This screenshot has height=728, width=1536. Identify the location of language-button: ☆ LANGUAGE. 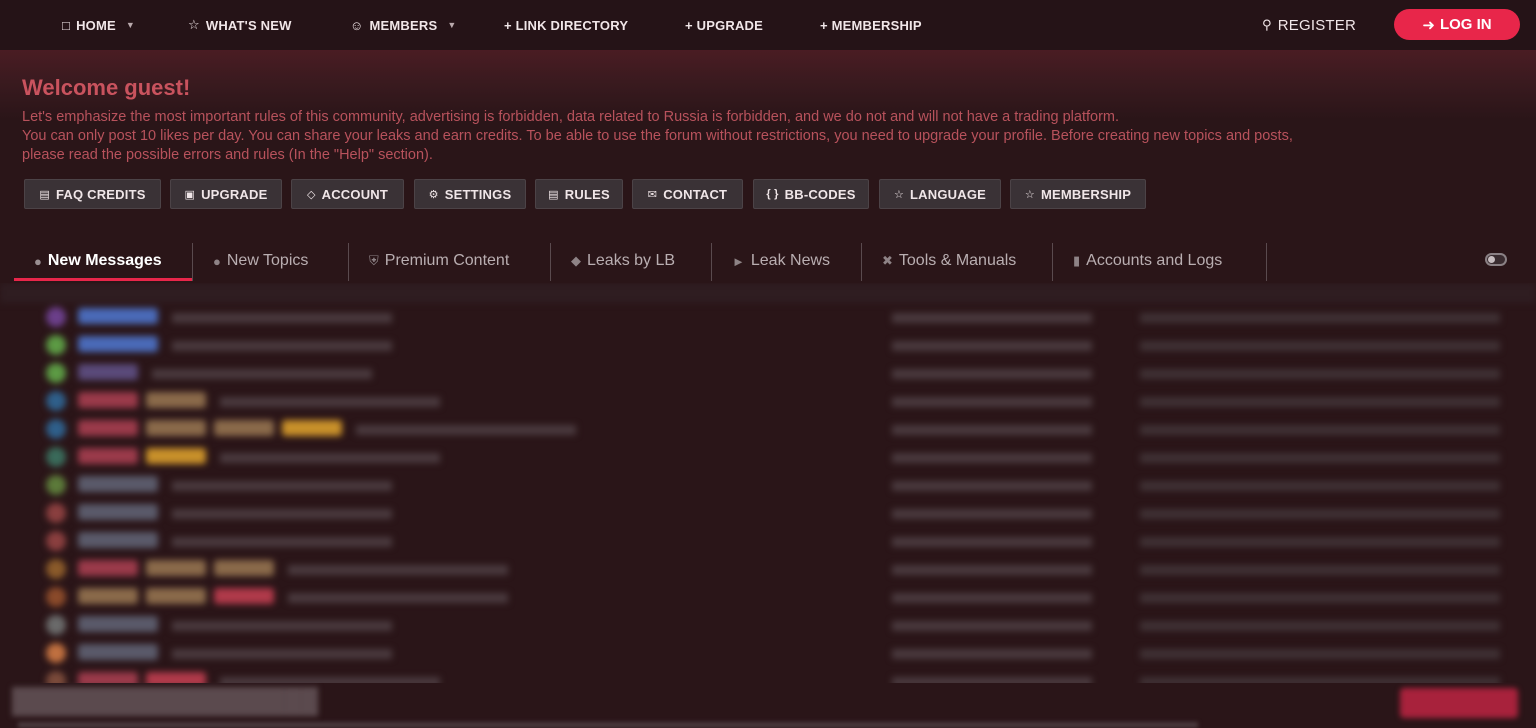
(940, 194).